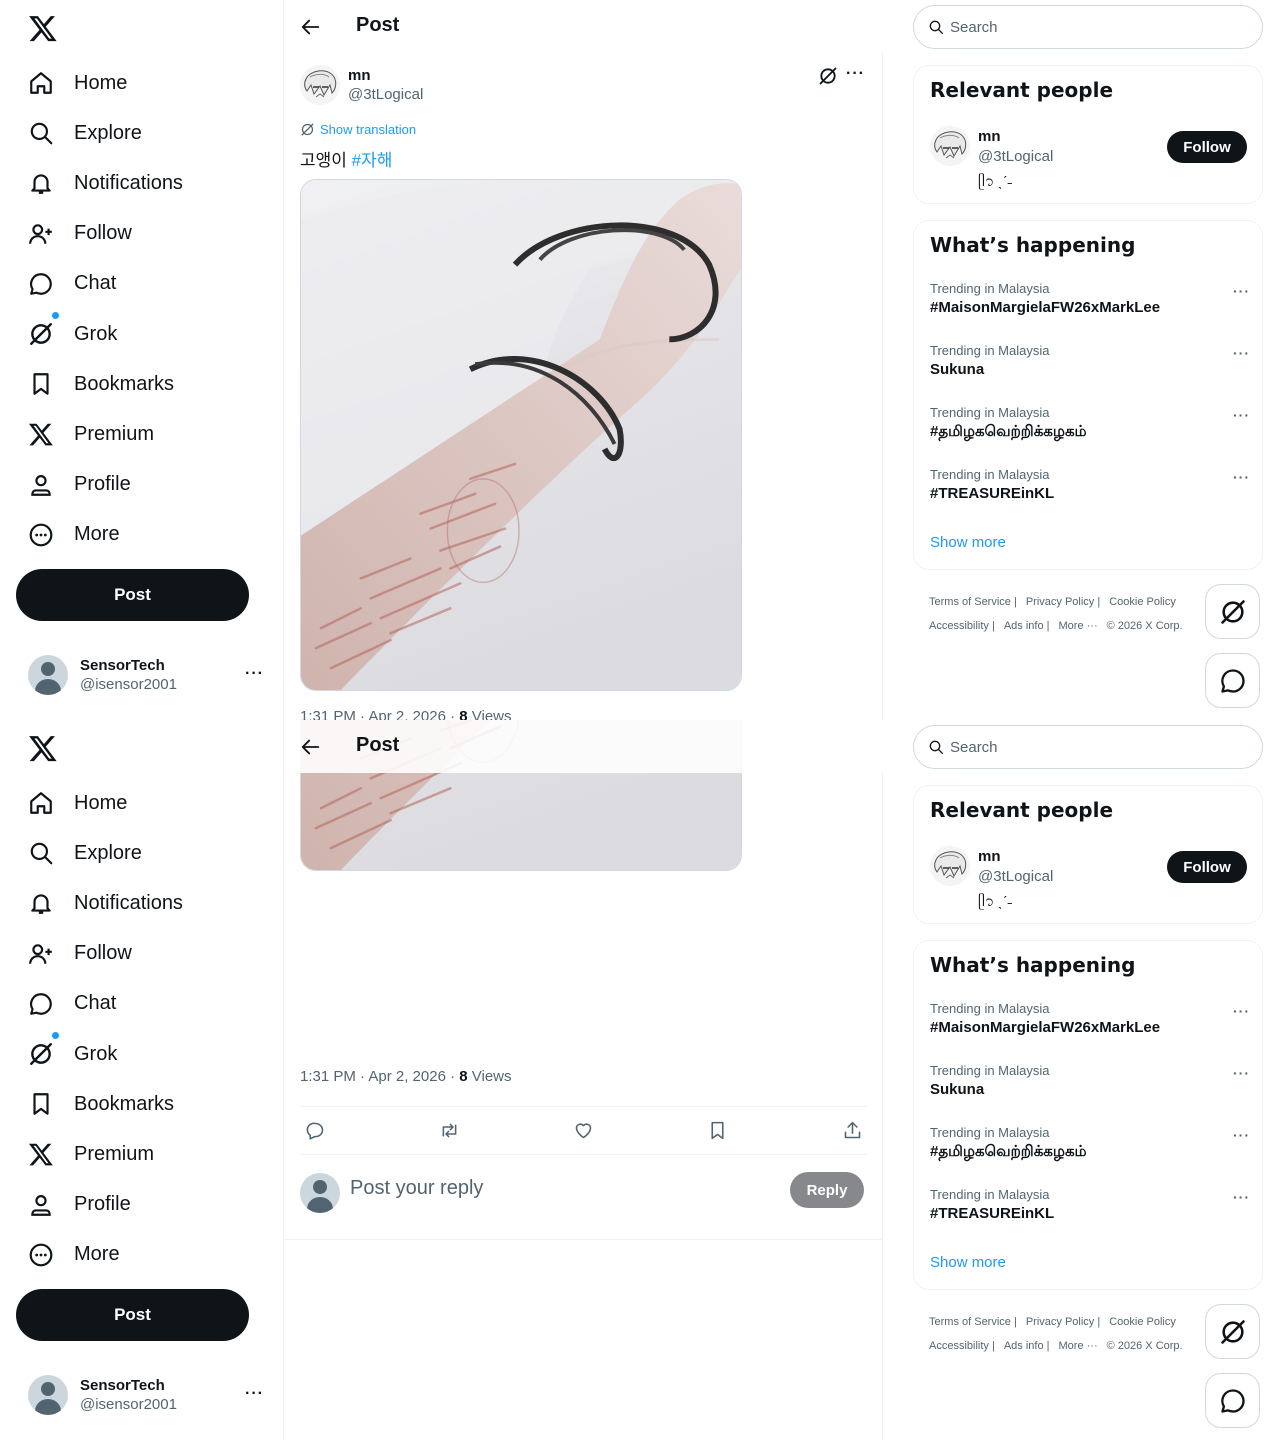 This screenshot has width=1280, height=1440. I want to click on like-button, so click(584, 1131).